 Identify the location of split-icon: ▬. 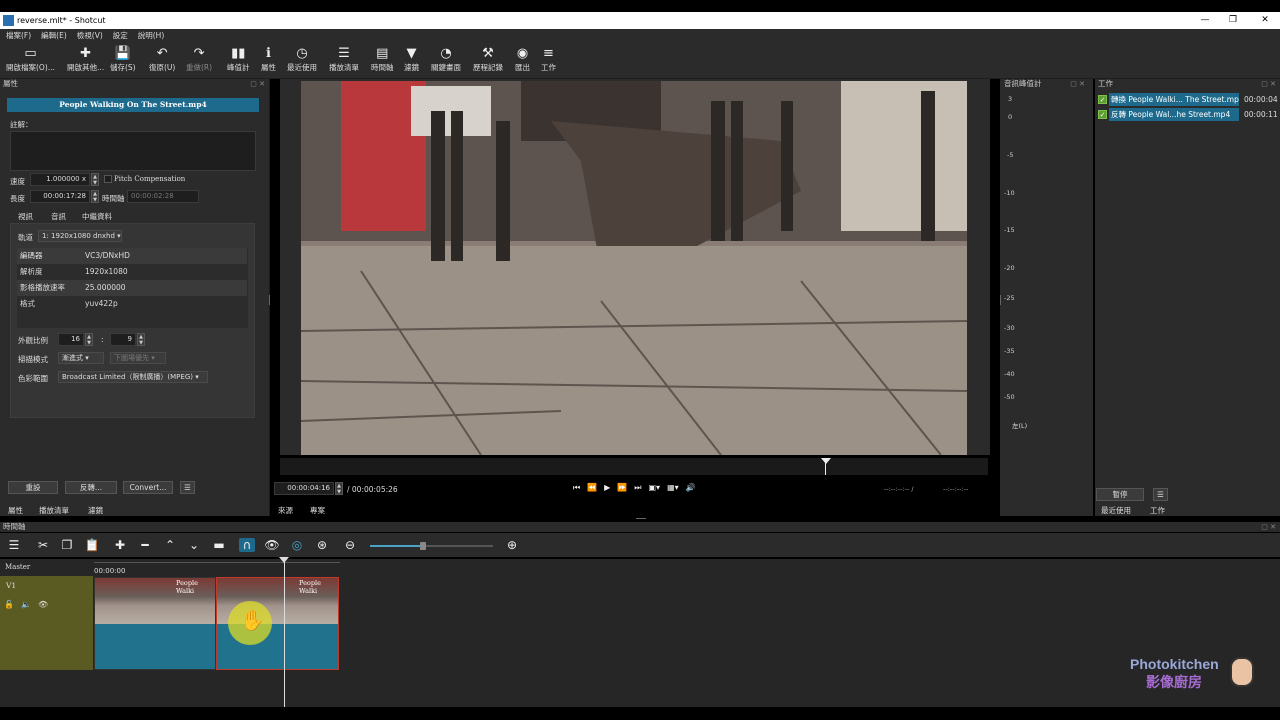
(219, 545).